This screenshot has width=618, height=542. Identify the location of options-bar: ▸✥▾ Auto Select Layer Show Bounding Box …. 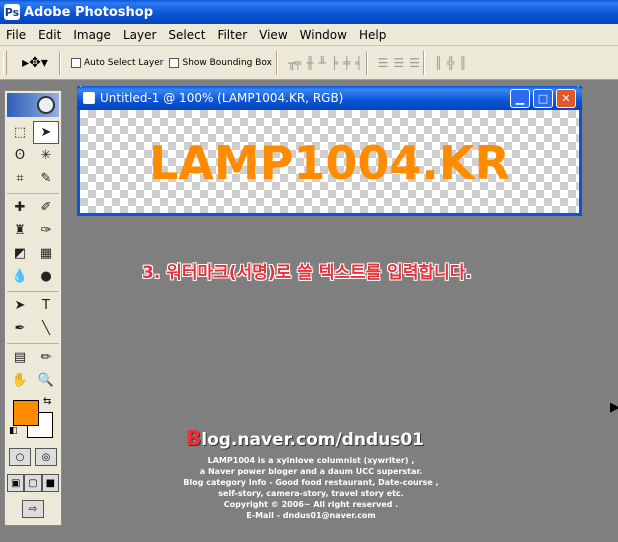
(309, 63).